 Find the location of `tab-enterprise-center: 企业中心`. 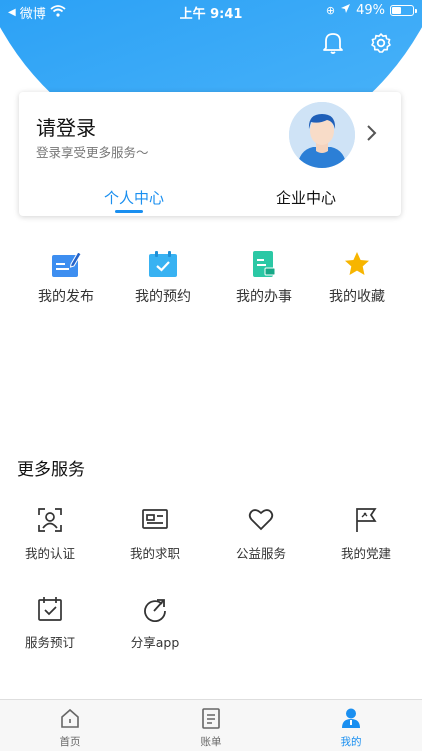

tab-enterprise-center: 企业中心 is located at coordinates (306, 197).